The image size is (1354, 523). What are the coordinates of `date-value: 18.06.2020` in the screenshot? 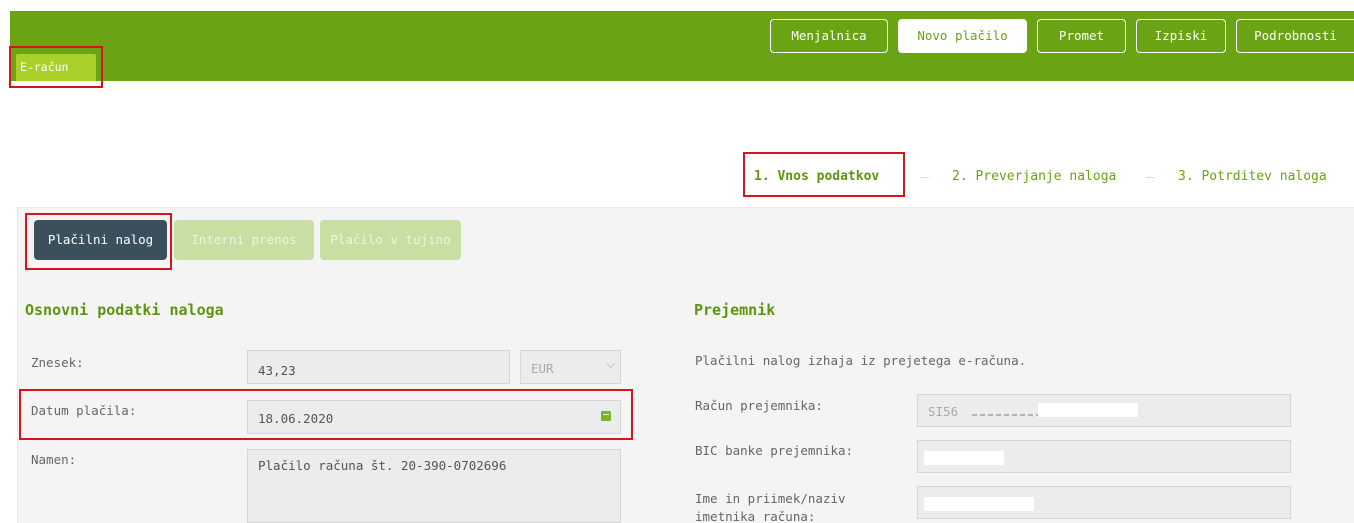 It's located at (296, 418).